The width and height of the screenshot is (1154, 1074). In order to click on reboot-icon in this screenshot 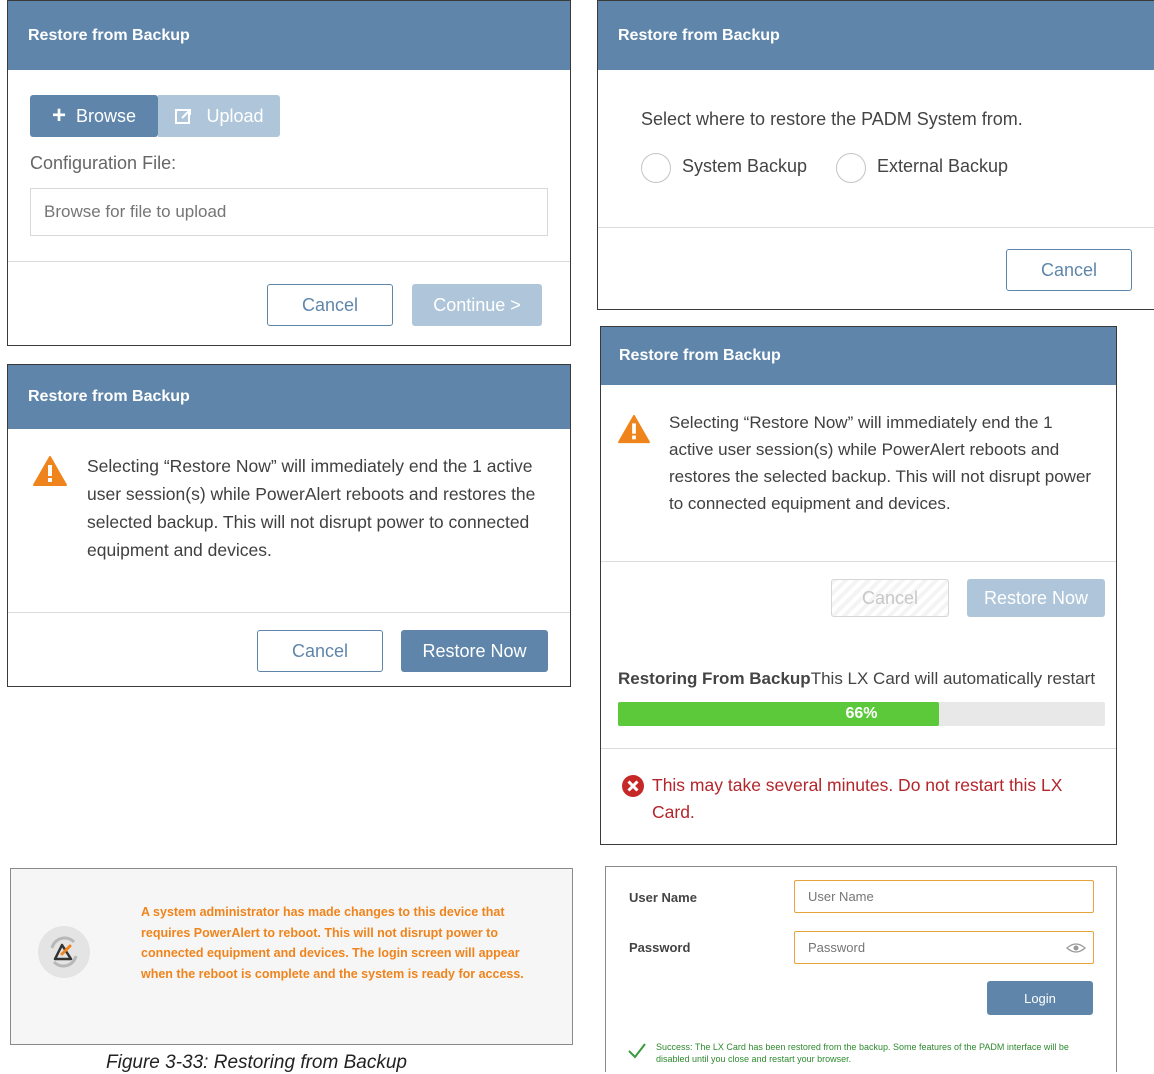, I will do `click(64, 952)`.